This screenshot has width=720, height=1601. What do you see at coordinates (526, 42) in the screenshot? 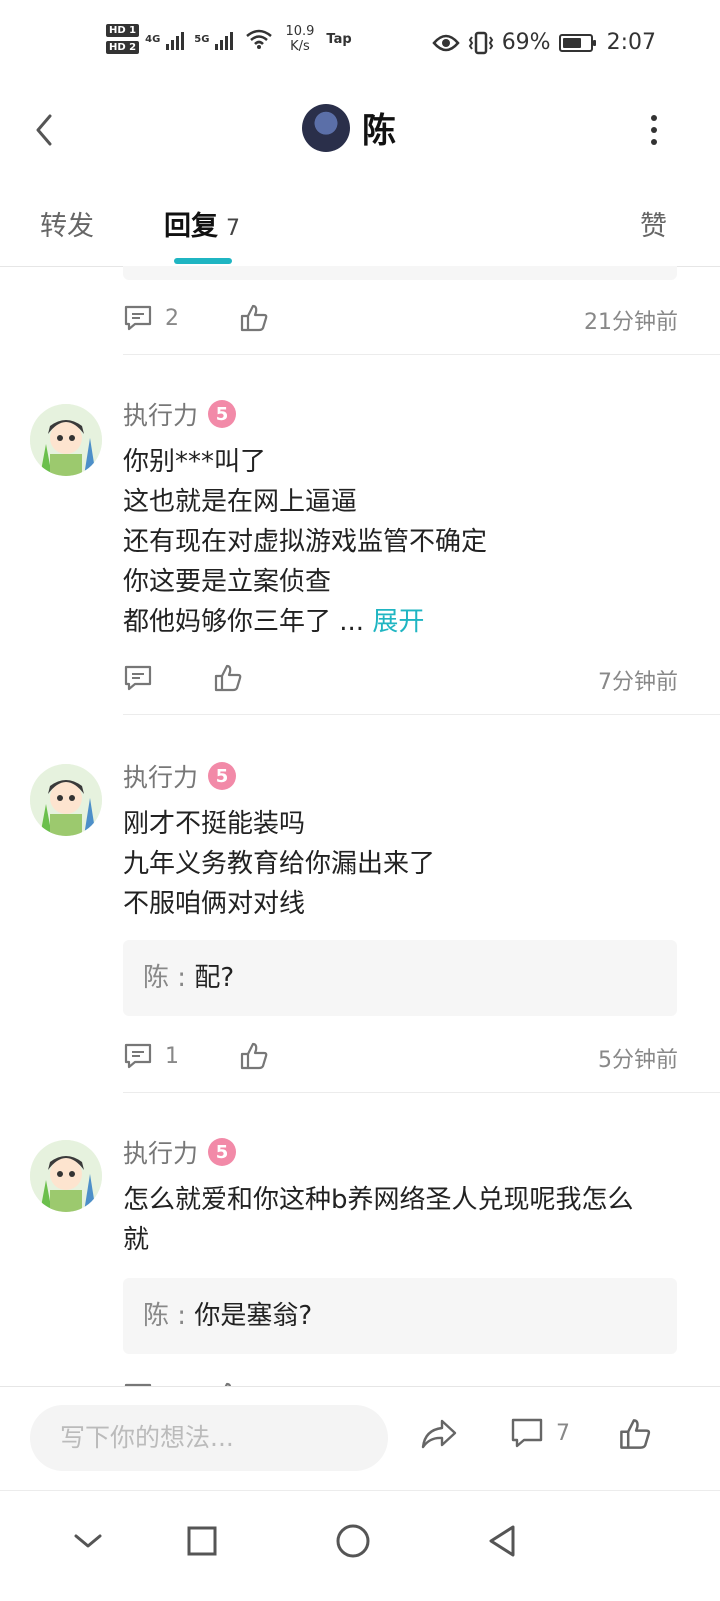
I see `battery-percent: 69%` at bounding box center [526, 42].